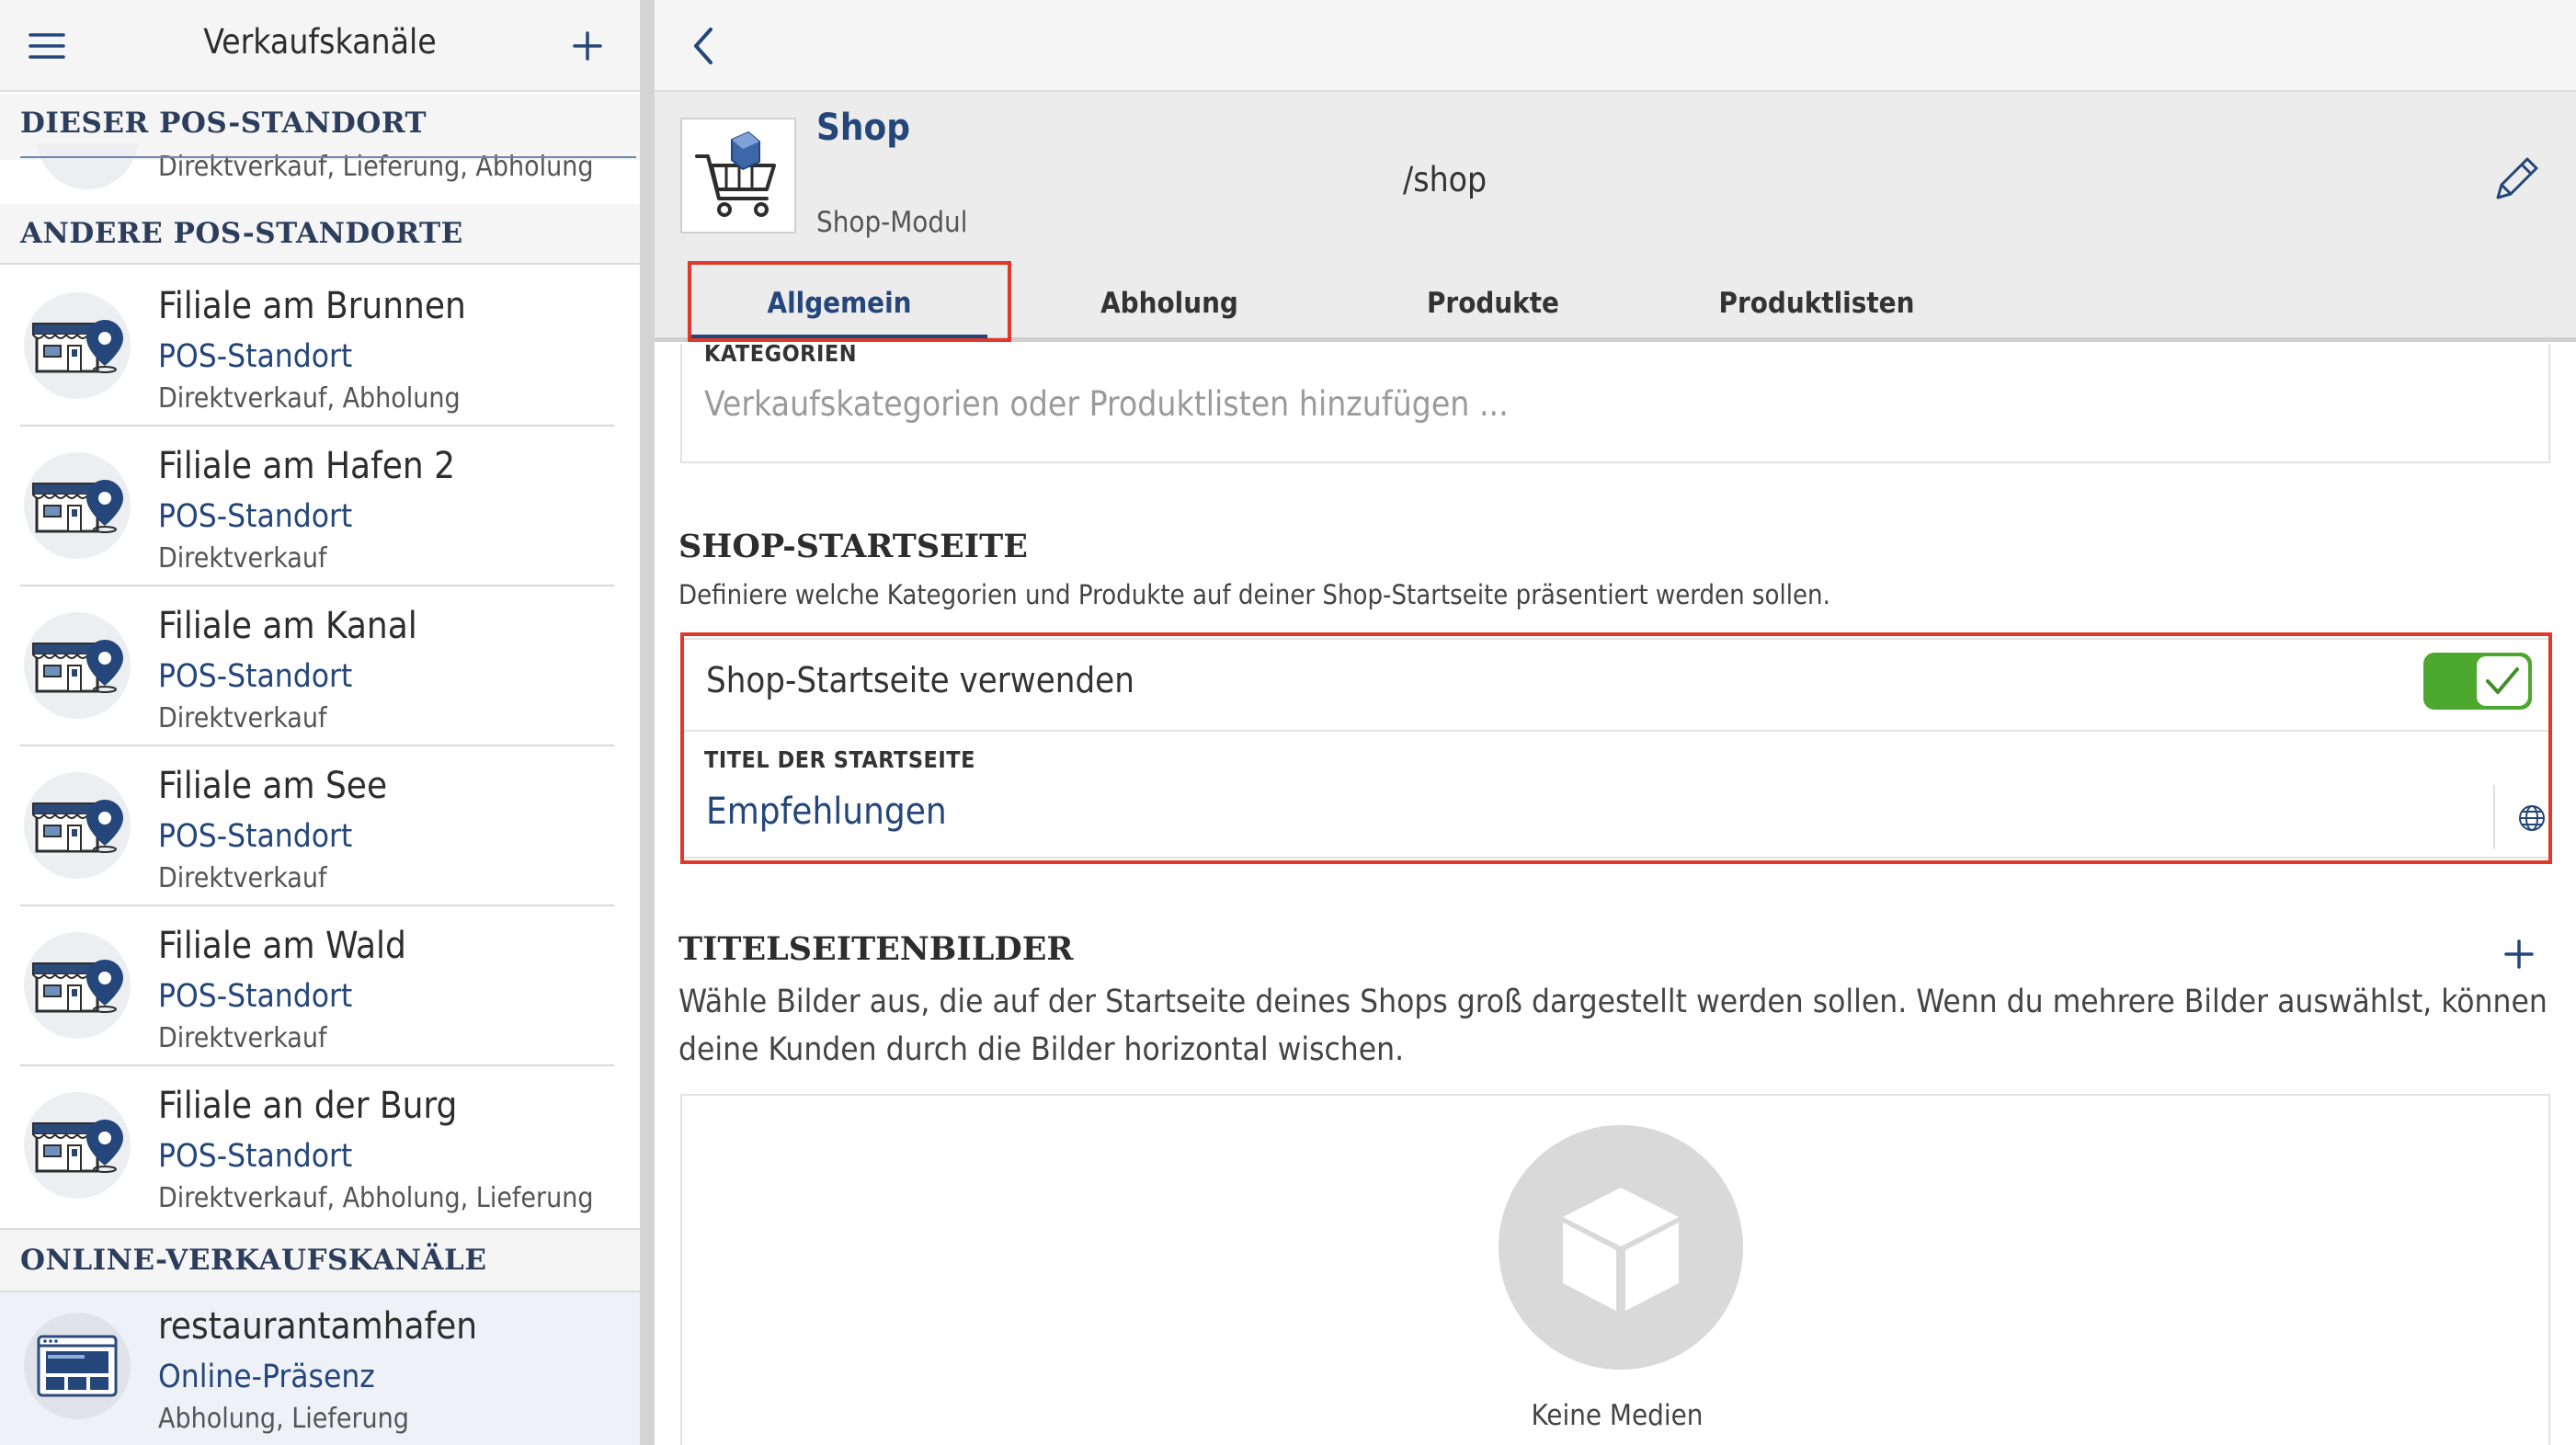 The height and width of the screenshot is (1445, 2576). I want to click on section-other-pos: ANDERE POS-STANDORTE, so click(320, 234).